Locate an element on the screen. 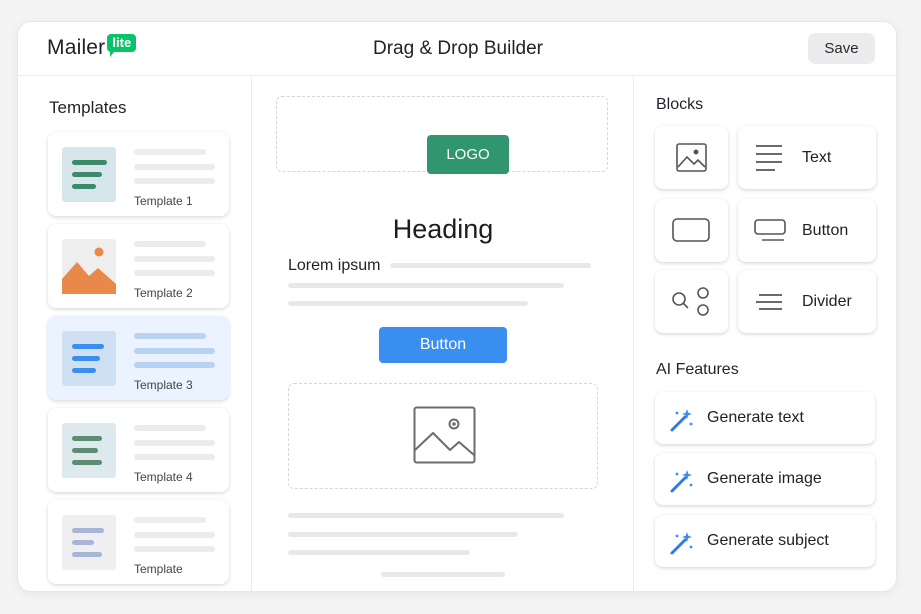 This screenshot has height=614, width=921. block-label: Text is located at coordinates (817, 157).